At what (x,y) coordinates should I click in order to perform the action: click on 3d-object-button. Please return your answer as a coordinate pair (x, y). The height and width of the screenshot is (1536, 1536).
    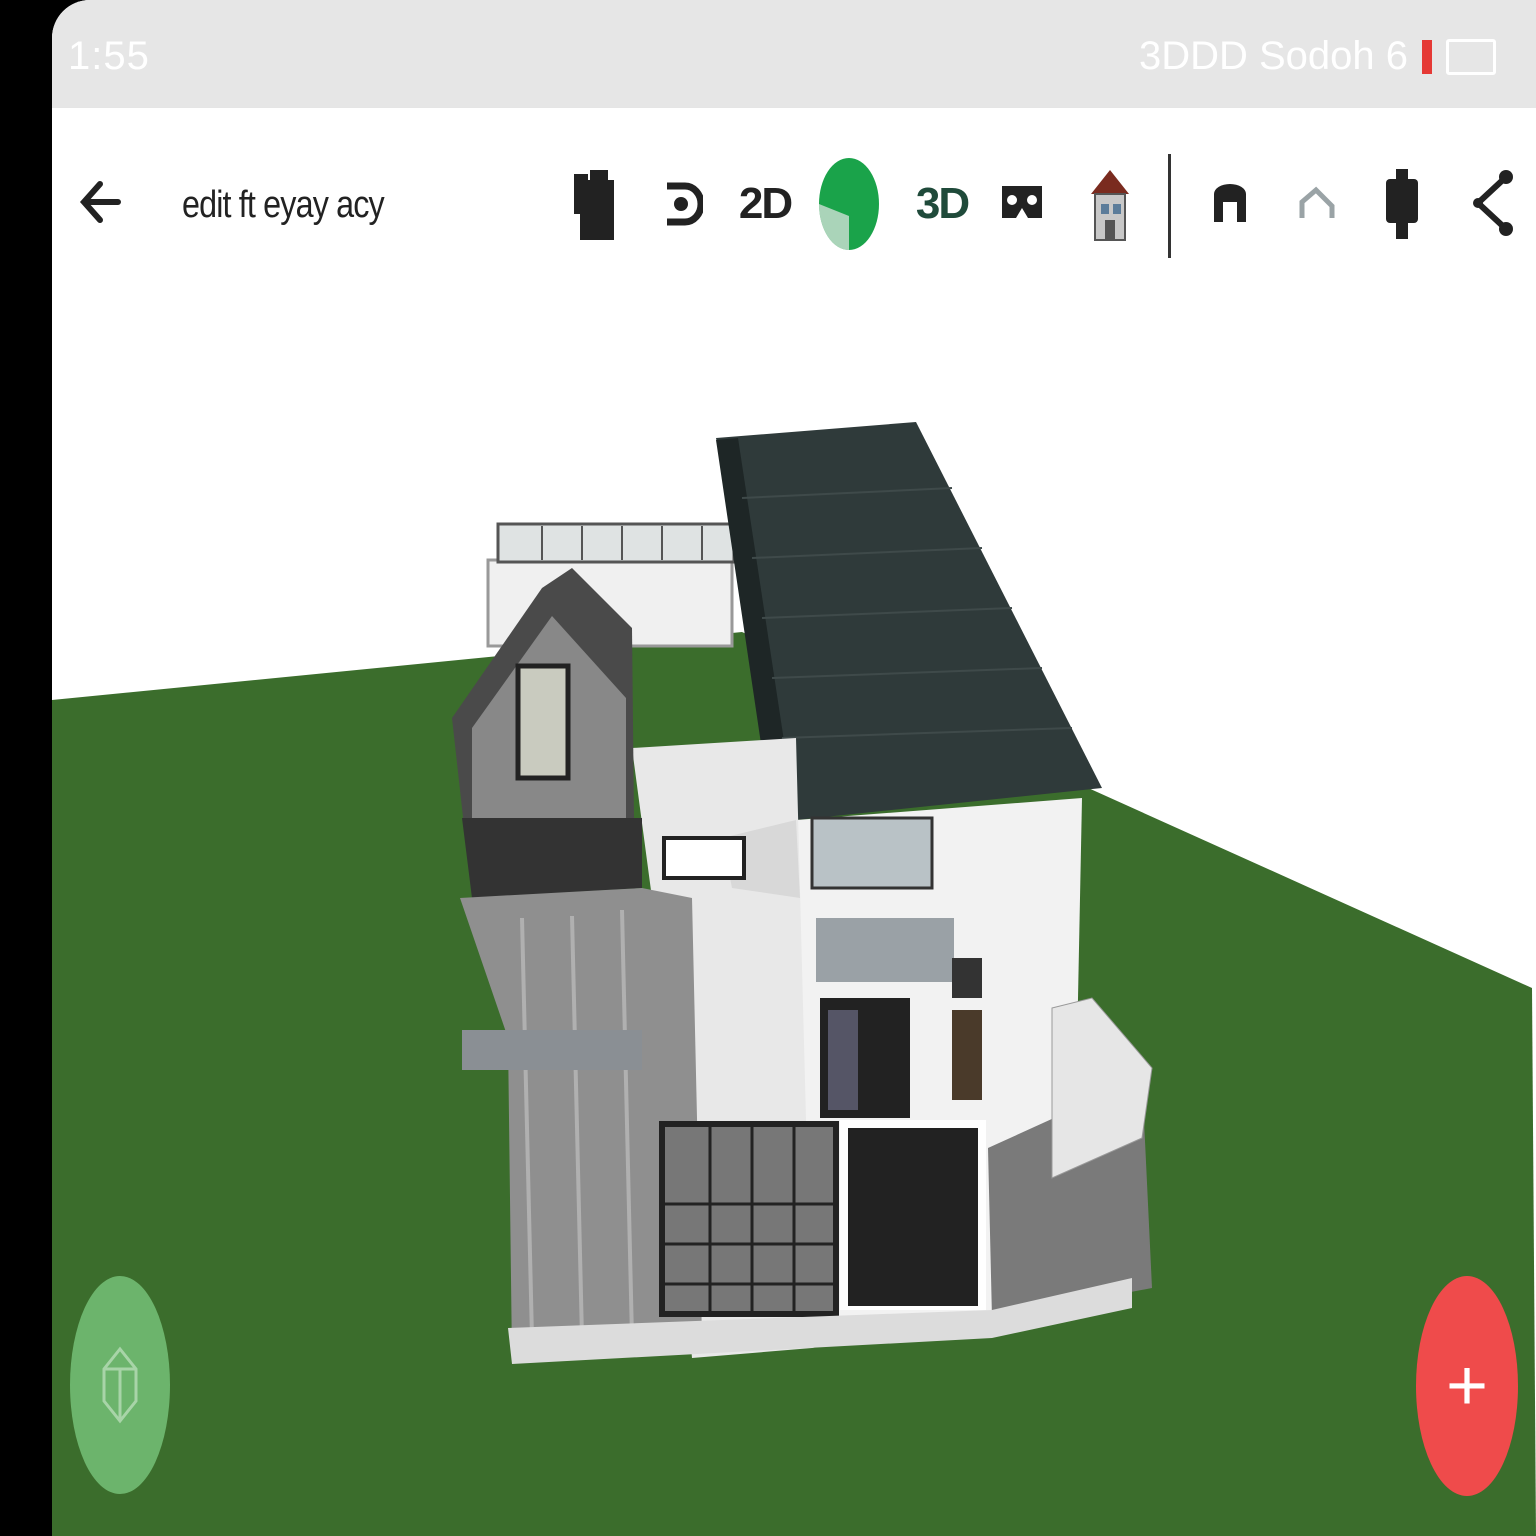
    Looking at the image, I should click on (120, 1385).